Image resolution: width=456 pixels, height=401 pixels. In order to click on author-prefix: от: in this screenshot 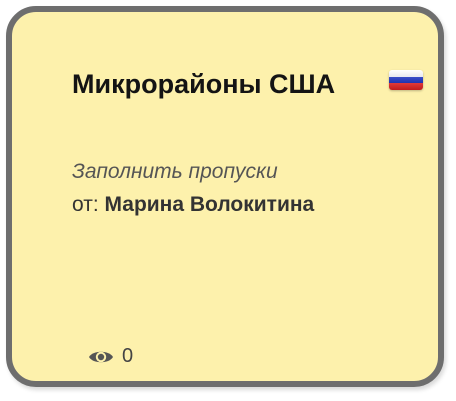, I will do `click(85, 204)`.